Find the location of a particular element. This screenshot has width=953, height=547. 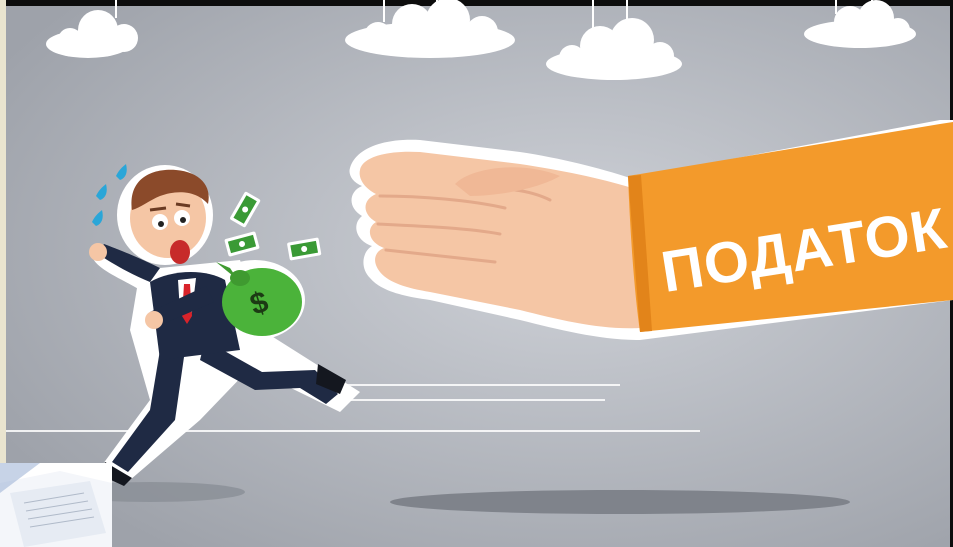

ground-shadow is located at coordinates (620, 502).